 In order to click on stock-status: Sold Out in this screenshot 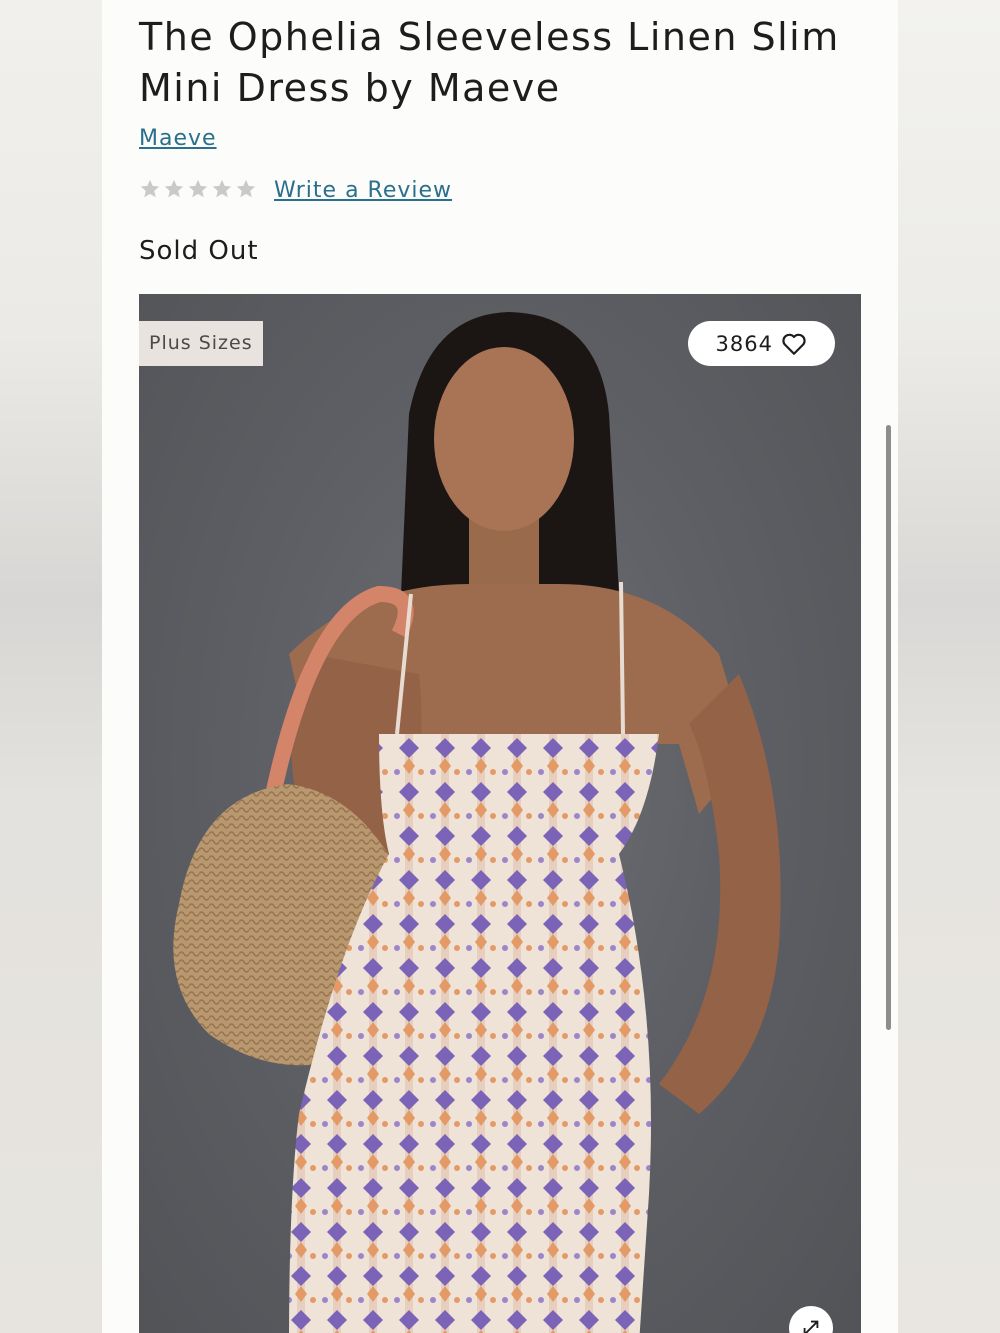, I will do `click(199, 251)`.